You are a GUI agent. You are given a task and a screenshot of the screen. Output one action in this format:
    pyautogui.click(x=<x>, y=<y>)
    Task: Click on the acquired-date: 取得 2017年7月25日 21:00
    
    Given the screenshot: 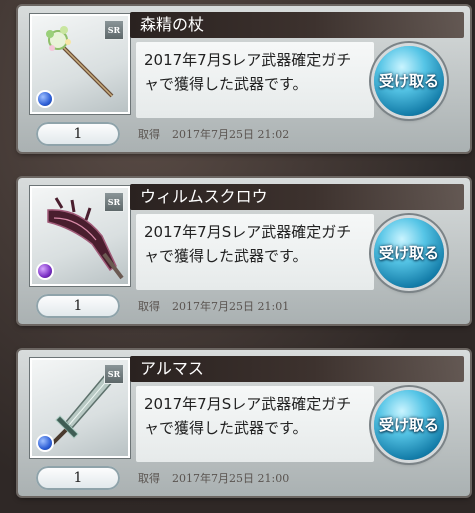 What is the action you would take?
    pyautogui.click(x=213, y=478)
    